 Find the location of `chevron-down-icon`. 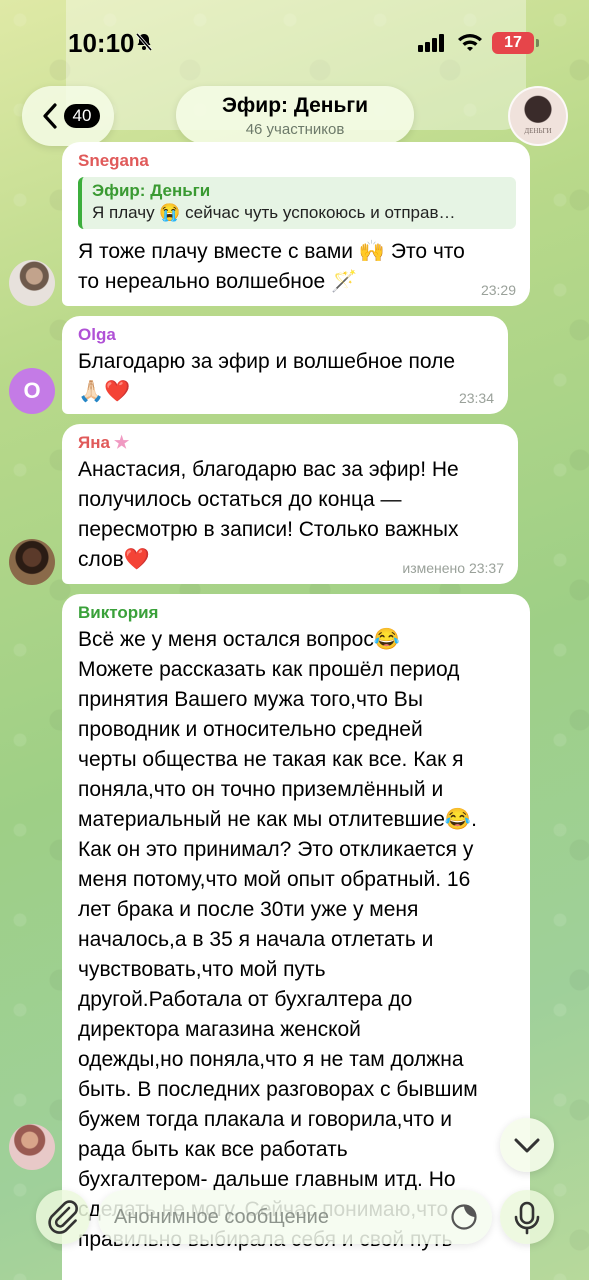

chevron-down-icon is located at coordinates (527, 1145).